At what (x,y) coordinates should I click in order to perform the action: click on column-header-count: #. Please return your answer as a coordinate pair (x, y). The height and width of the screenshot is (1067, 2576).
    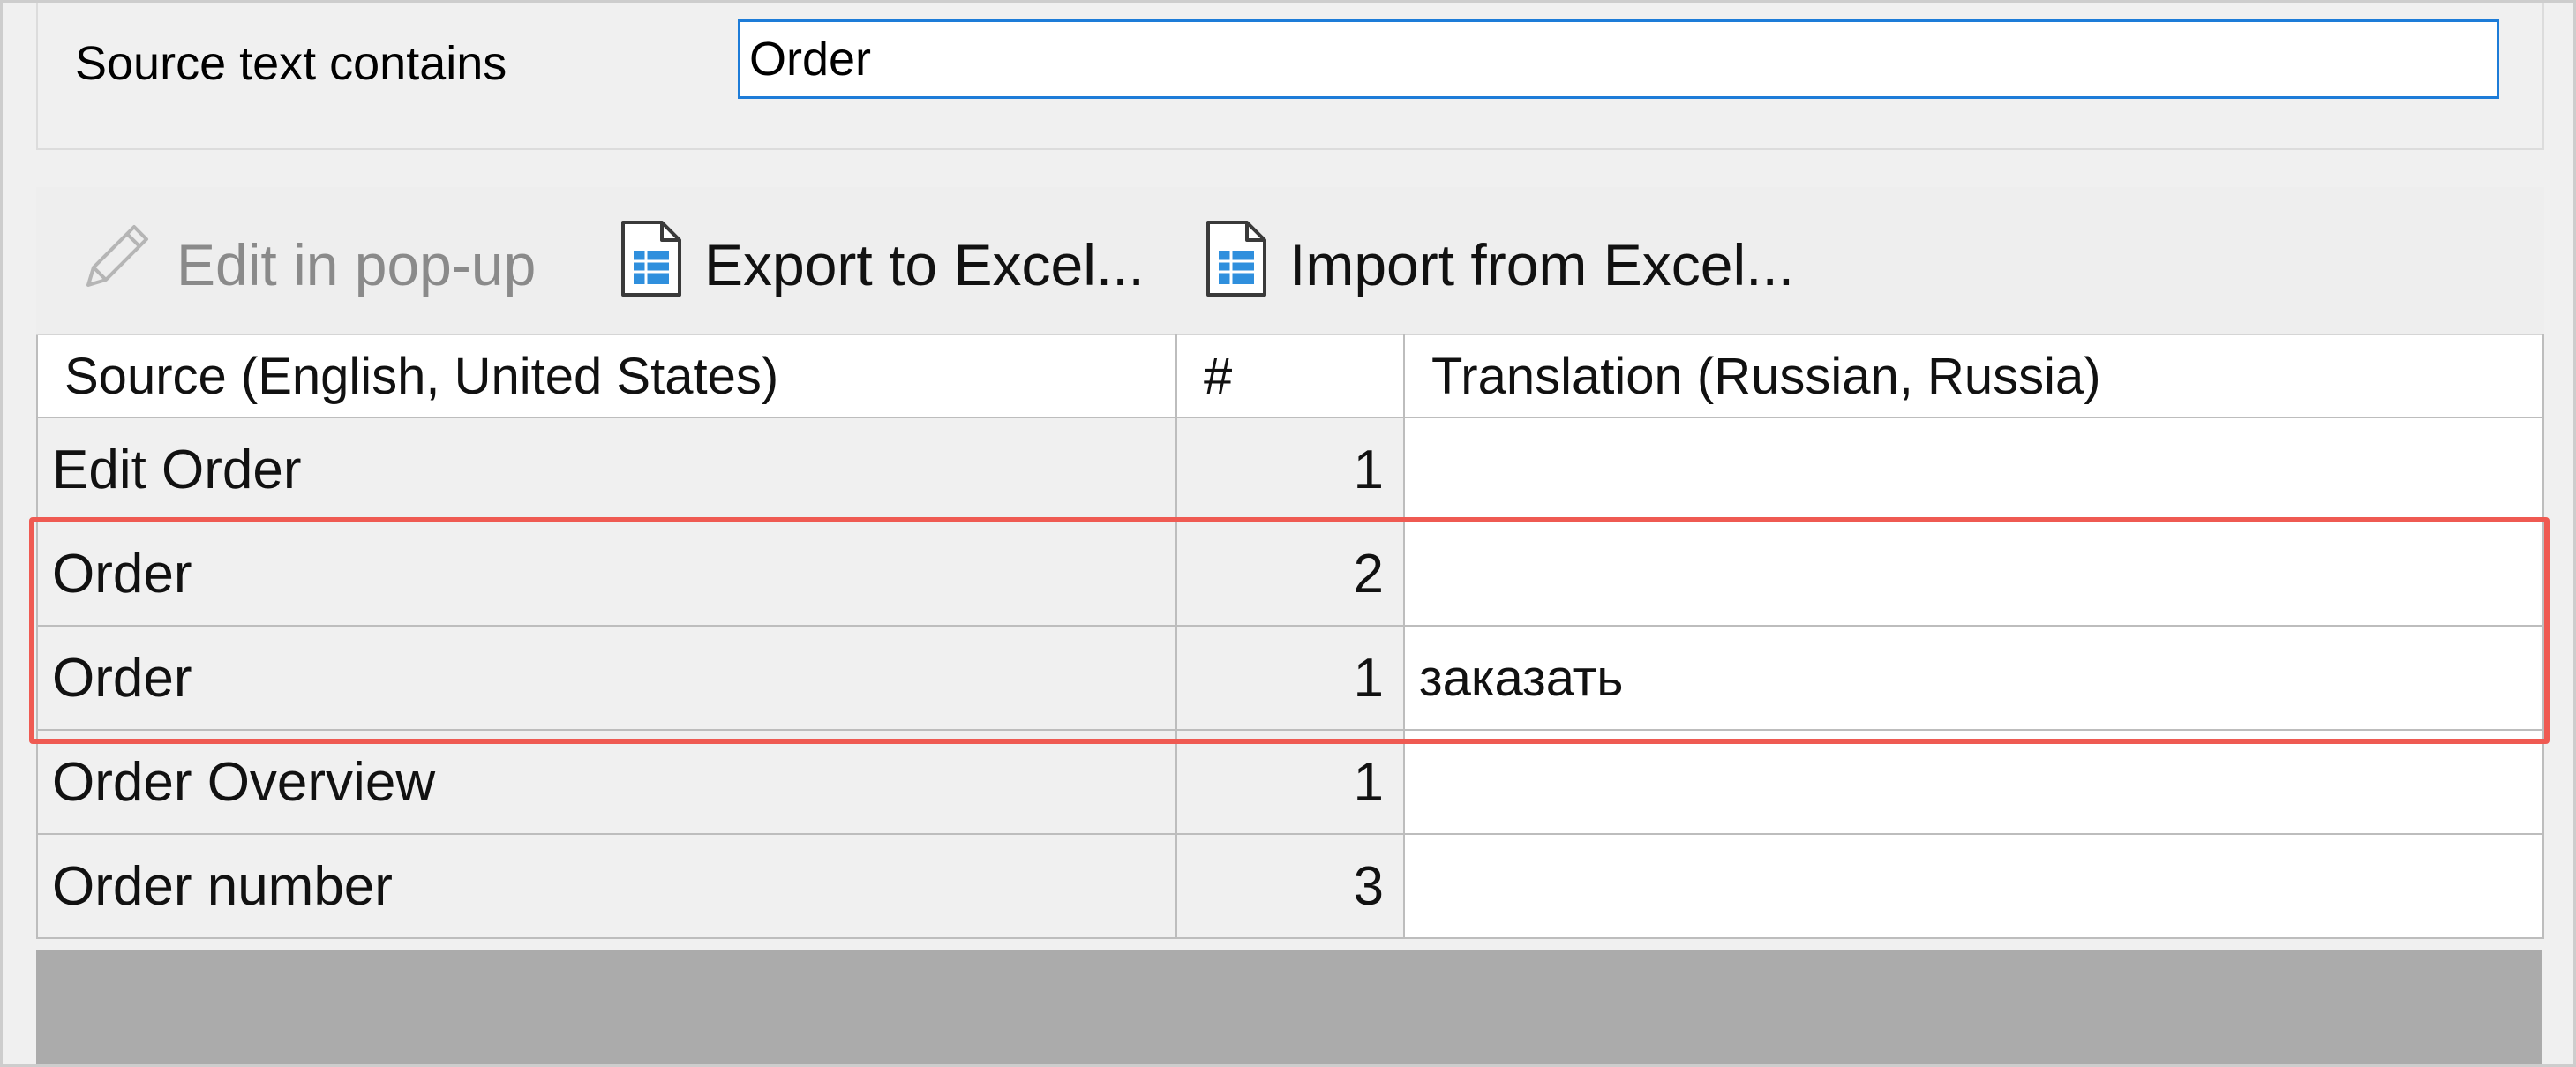
    Looking at the image, I should click on (1290, 376).